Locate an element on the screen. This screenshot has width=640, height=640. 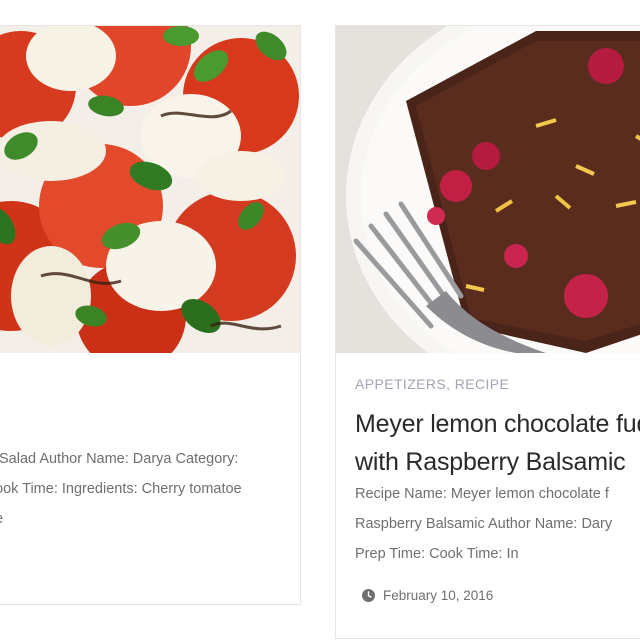
excerpt-line: Salad Author Name: Darya Category: is located at coordinates (119, 459).